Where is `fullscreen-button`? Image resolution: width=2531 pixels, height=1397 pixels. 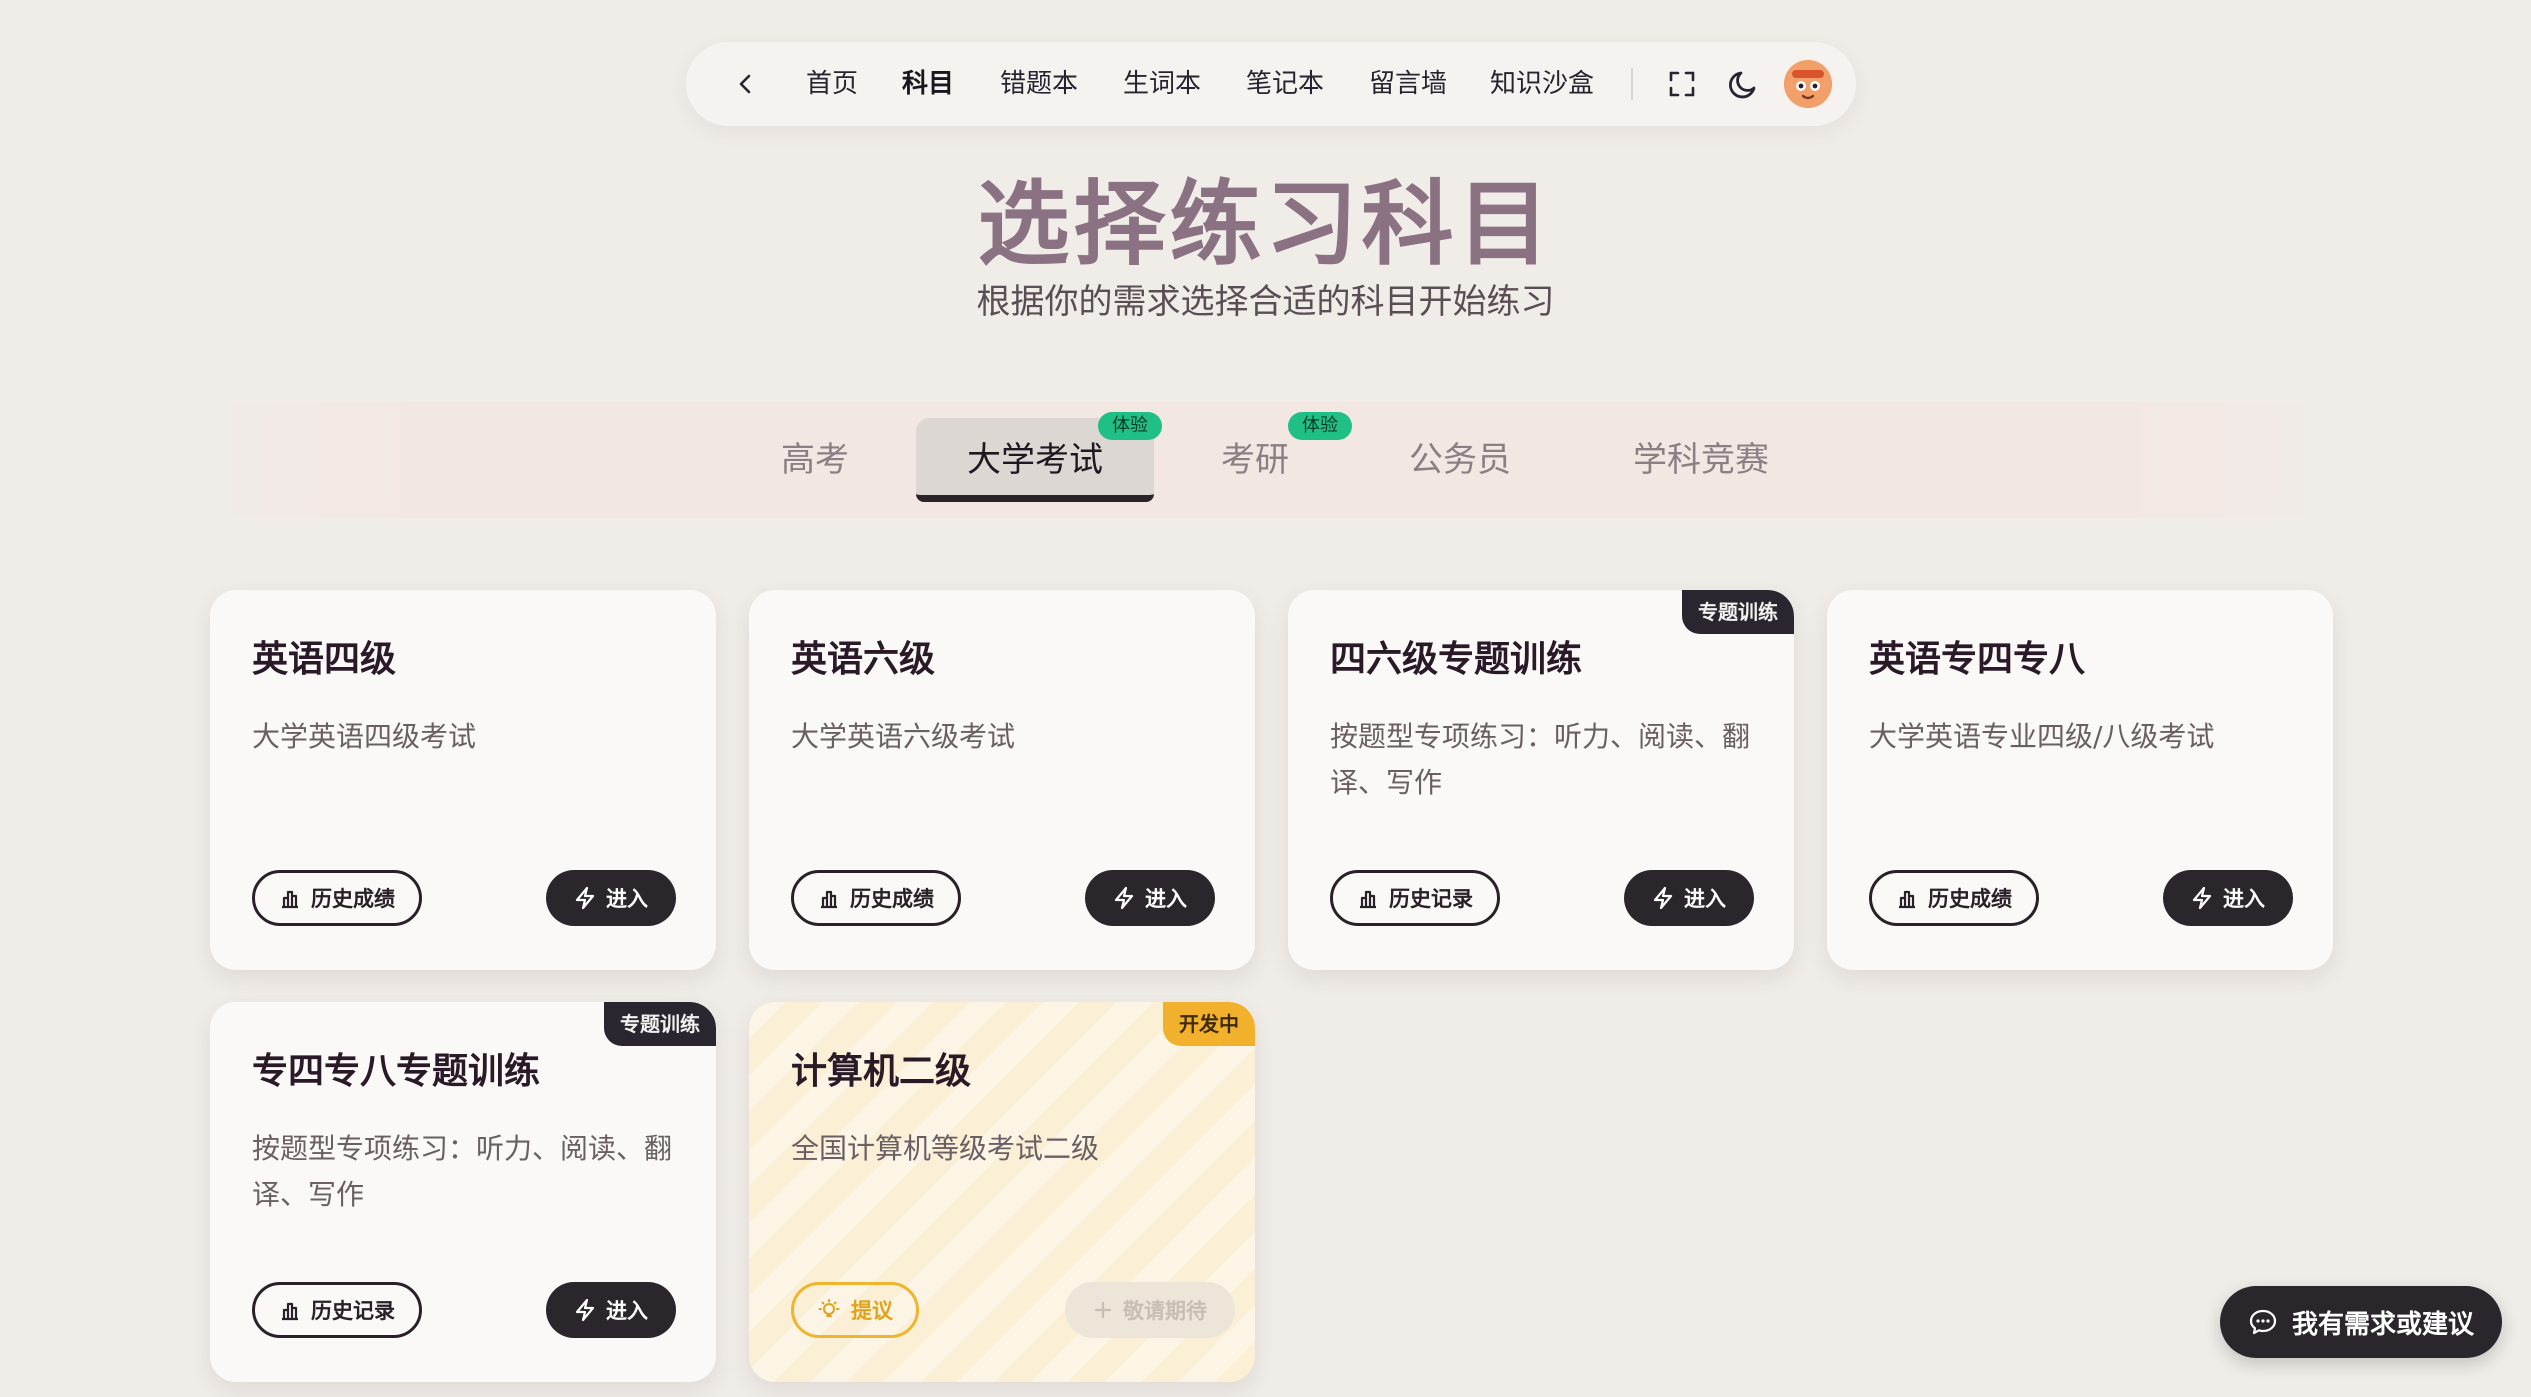 fullscreen-button is located at coordinates (1682, 84).